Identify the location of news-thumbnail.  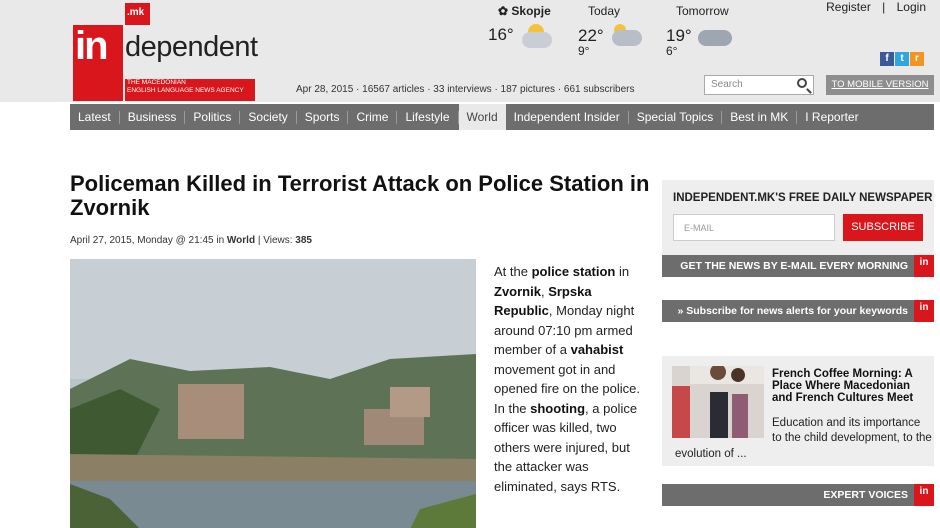
(718, 402).